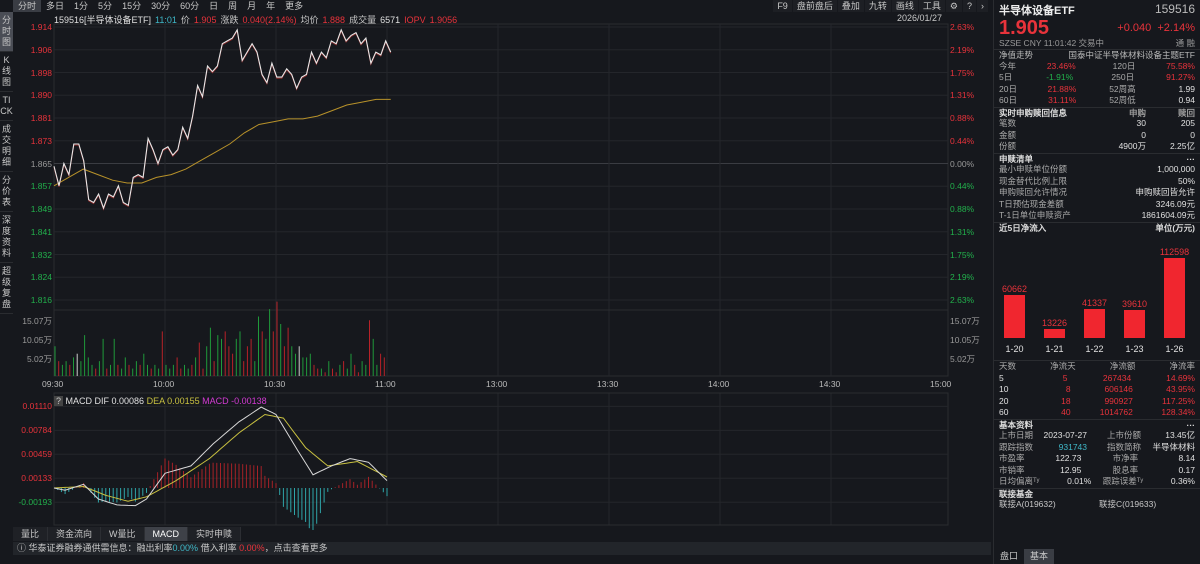 Image resolution: width=1200 pixels, height=564 pixels. I want to click on tool-button-2: 叠加, so click(850, 6).